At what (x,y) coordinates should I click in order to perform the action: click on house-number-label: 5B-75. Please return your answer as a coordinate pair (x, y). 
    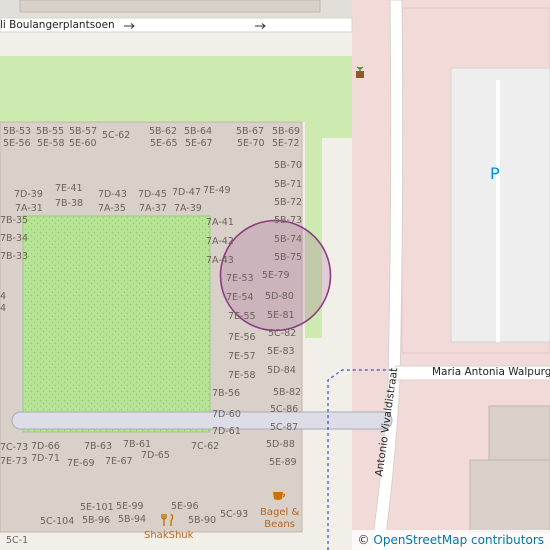
    Looking at the image, I should click on (288, 257).